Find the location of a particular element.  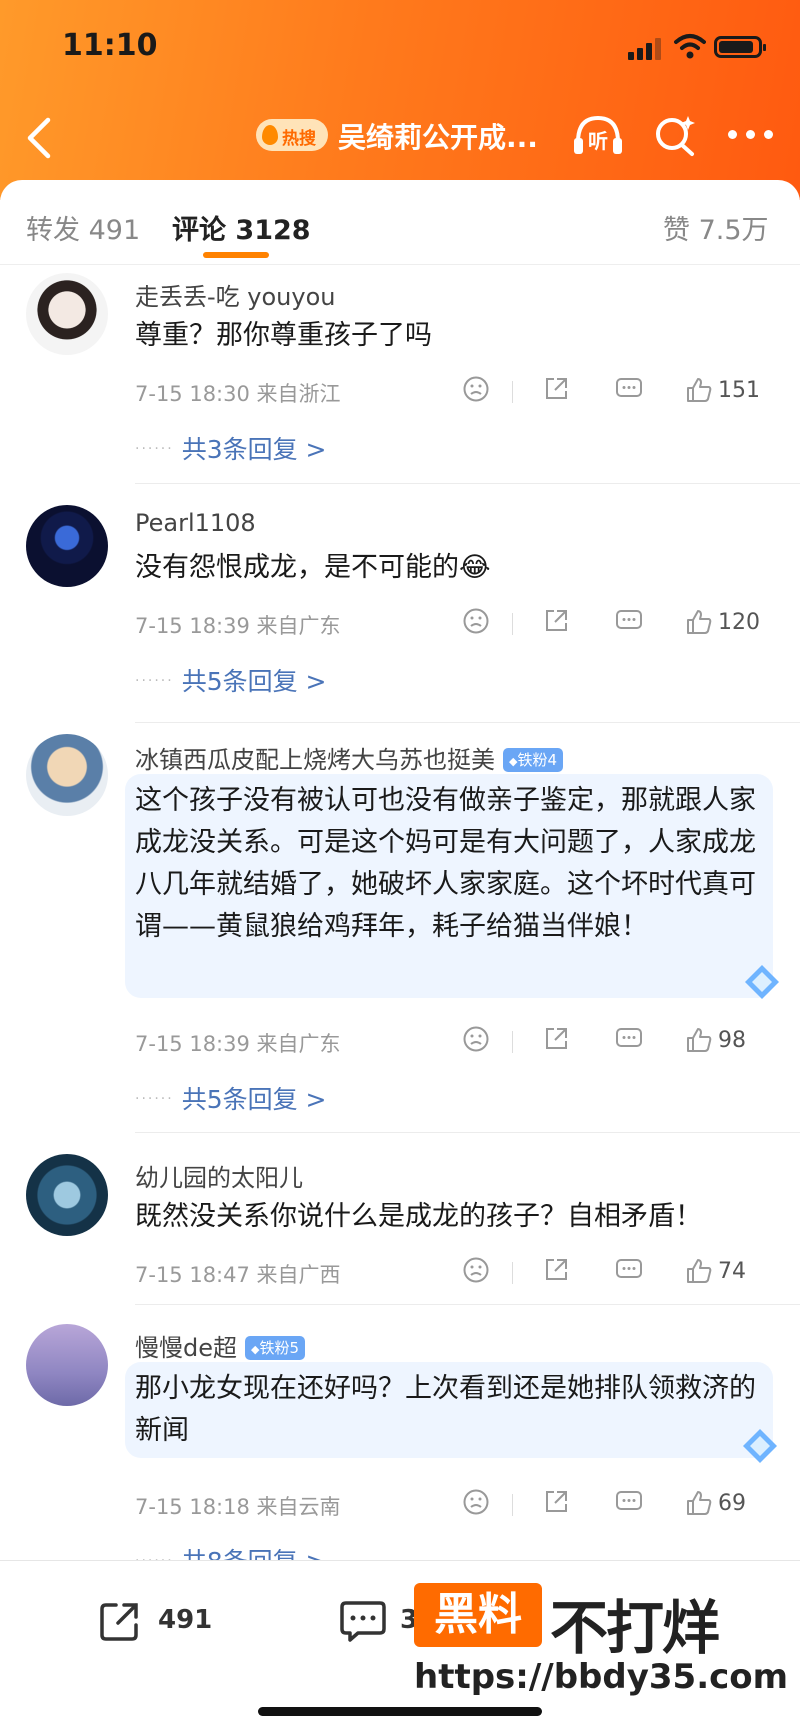

comment-actions: 98 is located at coordinates (617, 1043).